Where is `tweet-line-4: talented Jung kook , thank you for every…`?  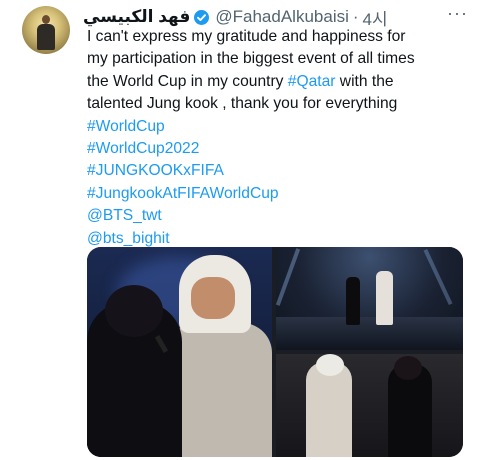
tweet-line-4: talented Jung kook , thank you for every… is located at coordinates (242, 104).